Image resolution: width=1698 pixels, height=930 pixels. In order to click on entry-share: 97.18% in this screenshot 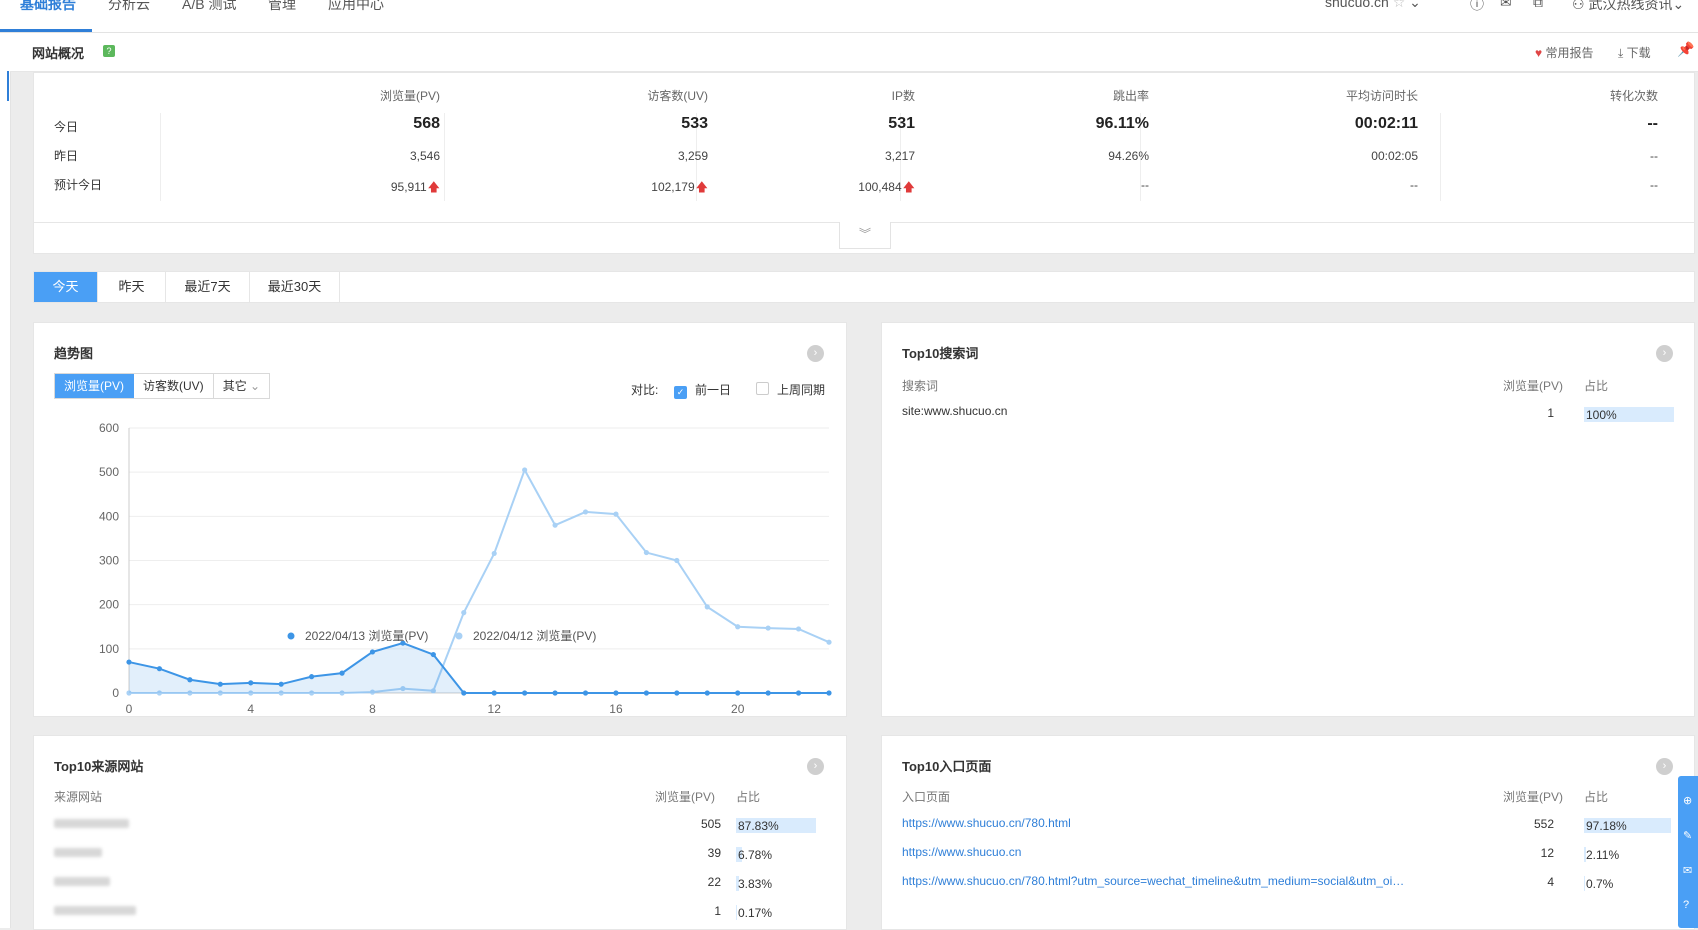, I will do `click(1606, 826)`.